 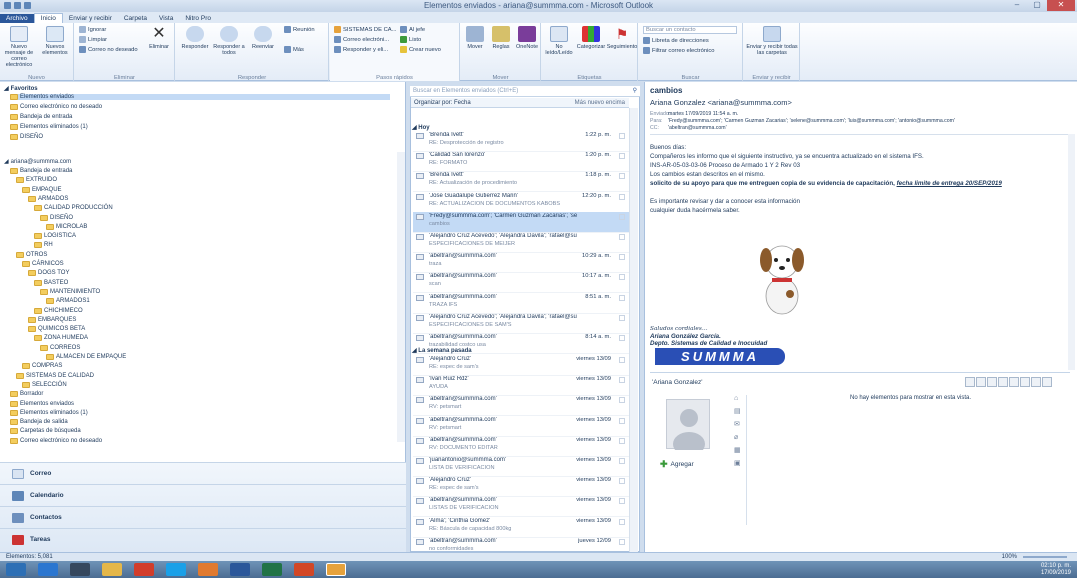 What do you see at coordinates (56, 217) in the screenshot?
I see `folder-tree-item: DISEÑO` at bounding box center [56, 217].